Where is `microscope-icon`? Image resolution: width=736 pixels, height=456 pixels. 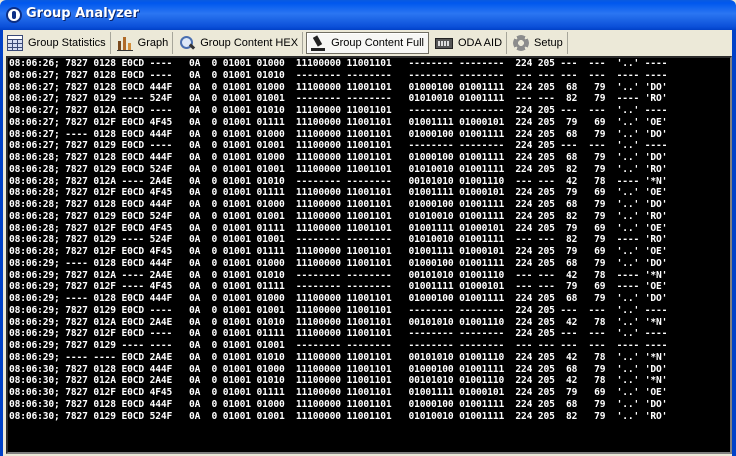 microscope-icon is located at coordinates (318, 43).